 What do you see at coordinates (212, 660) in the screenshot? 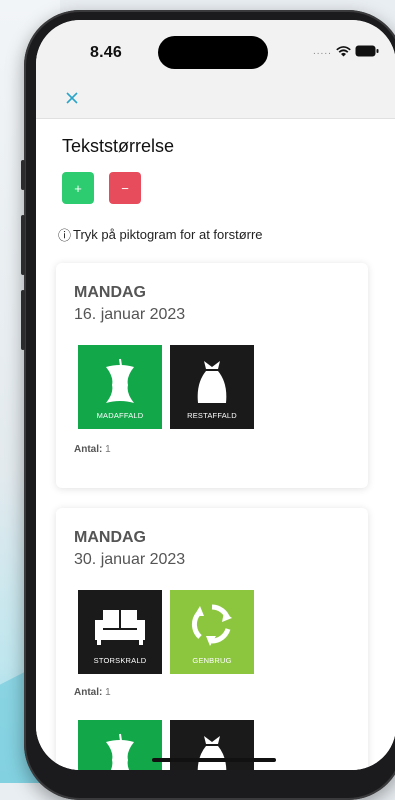
I see `pictogram-label: GENBRUG` at bounding box center [212, 660].